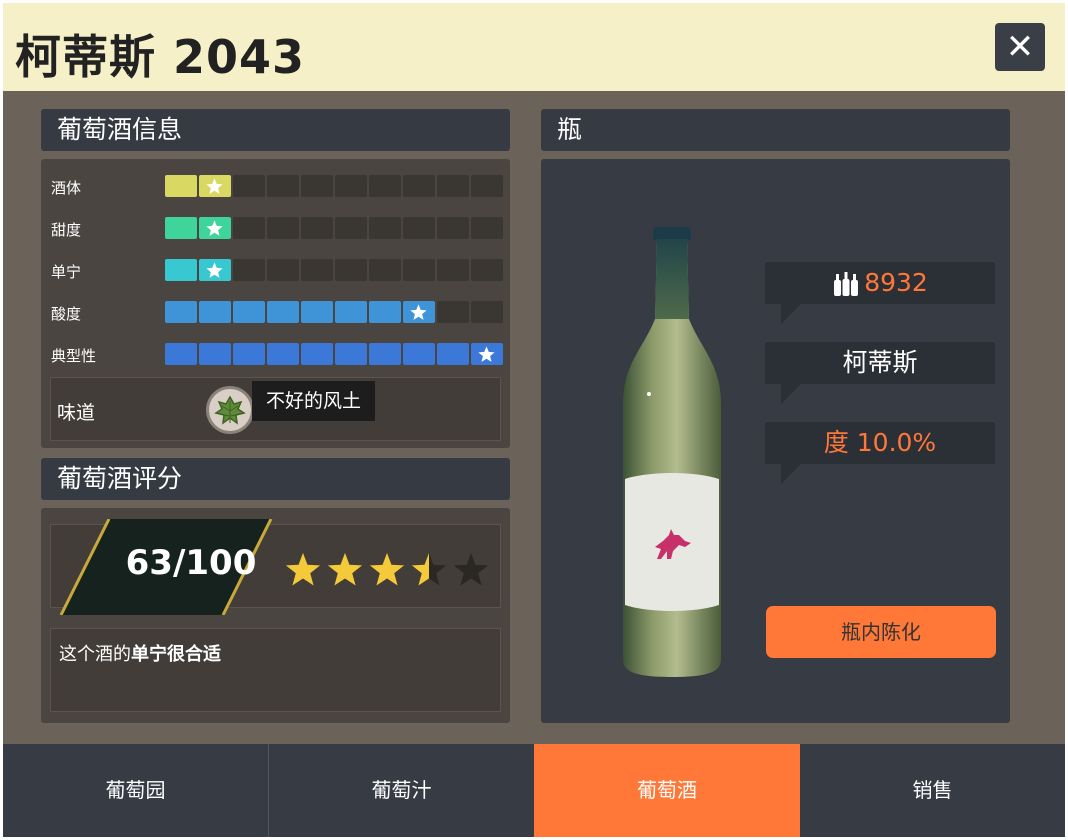 Image resolution: width=1068 pixels, height=840 pixels. I want to click on wine-info-header: 葡萄酒信息, so click(275, 130).